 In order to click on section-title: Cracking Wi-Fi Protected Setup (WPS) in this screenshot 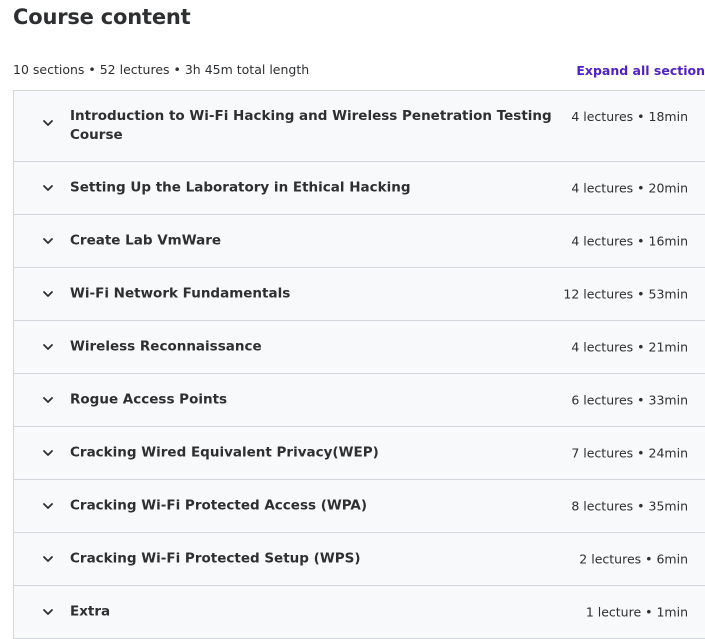, I will do `click(215, 558)`.